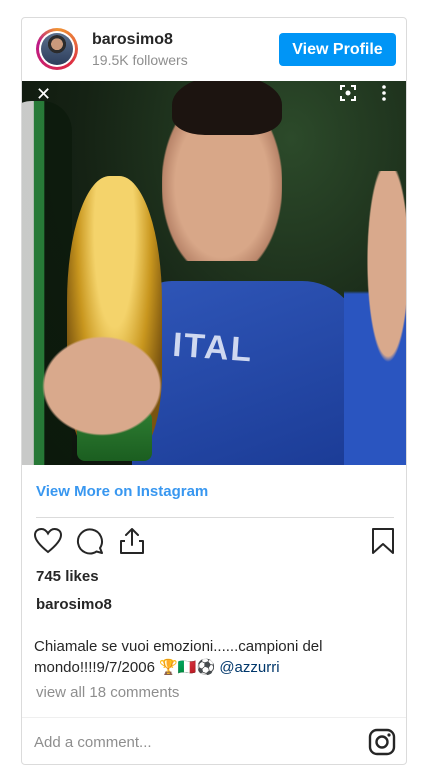 This screenshot has width=428, height=779. What do you see at coordinates (227, 108) in the screenshot?
I see `player-hair` at bounding box center [227, 108].